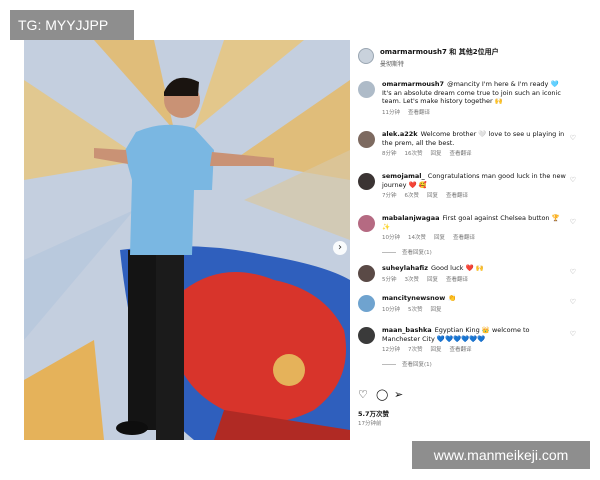 The image size is (600, 480). What do you see at coordinates (415, 350) in the screenshot?
I see `like-count: 7次赞` at bounding box center [415, 350].